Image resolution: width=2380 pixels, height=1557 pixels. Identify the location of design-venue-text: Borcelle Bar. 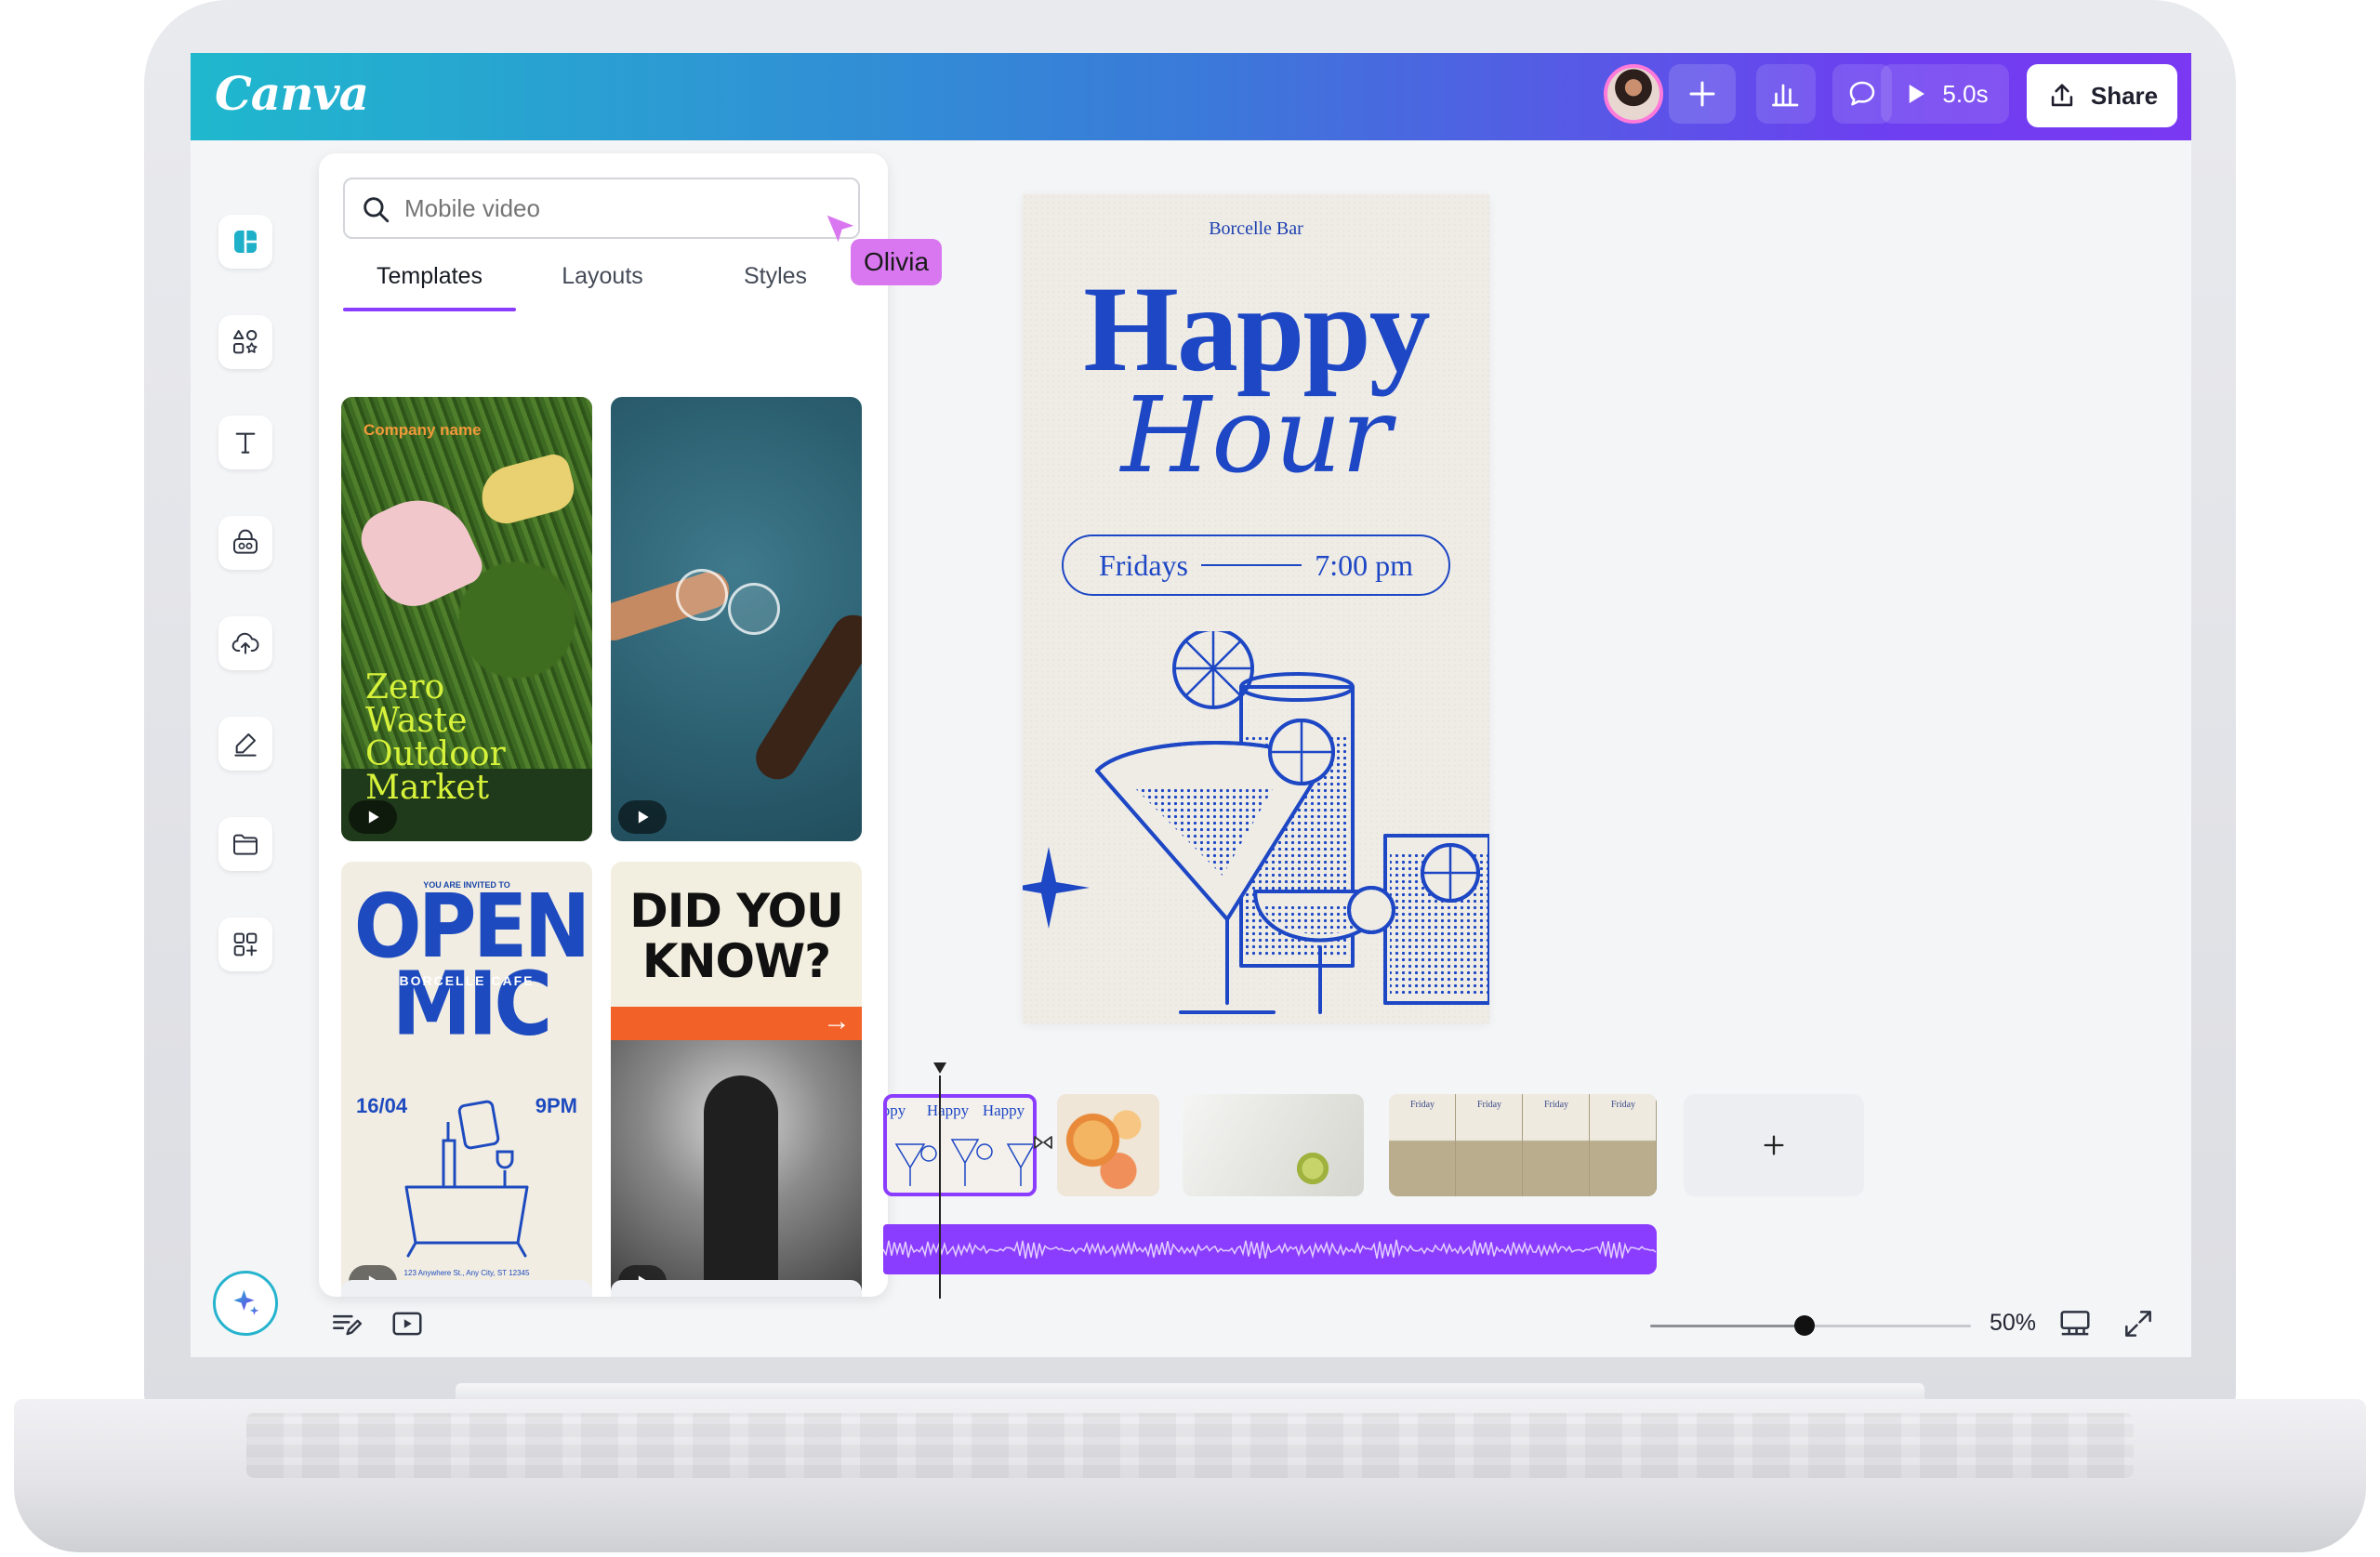
(1256, 229).